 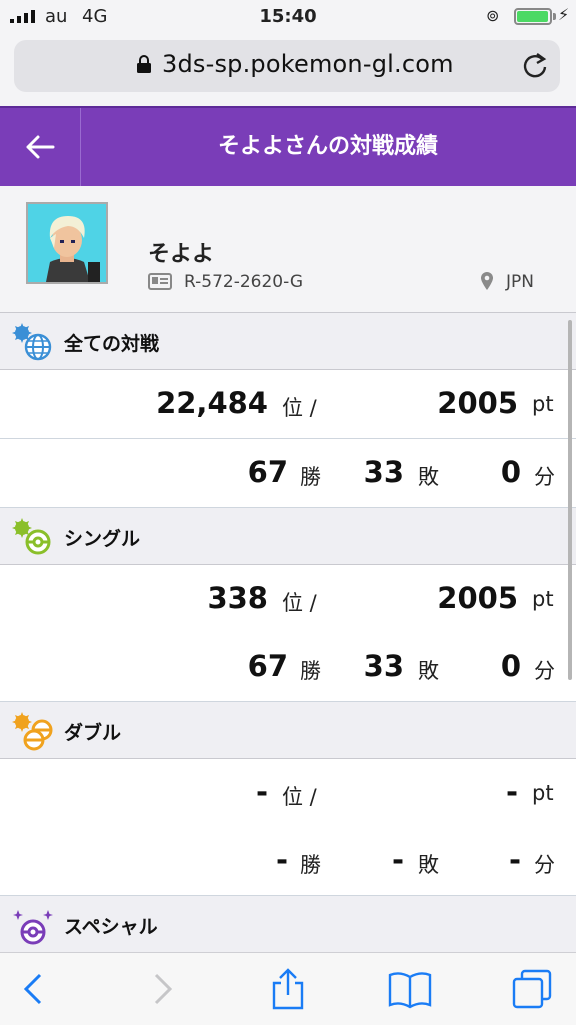 I want to click on rank-row-double: - 位 / - pt, so click(x=288, y=793).